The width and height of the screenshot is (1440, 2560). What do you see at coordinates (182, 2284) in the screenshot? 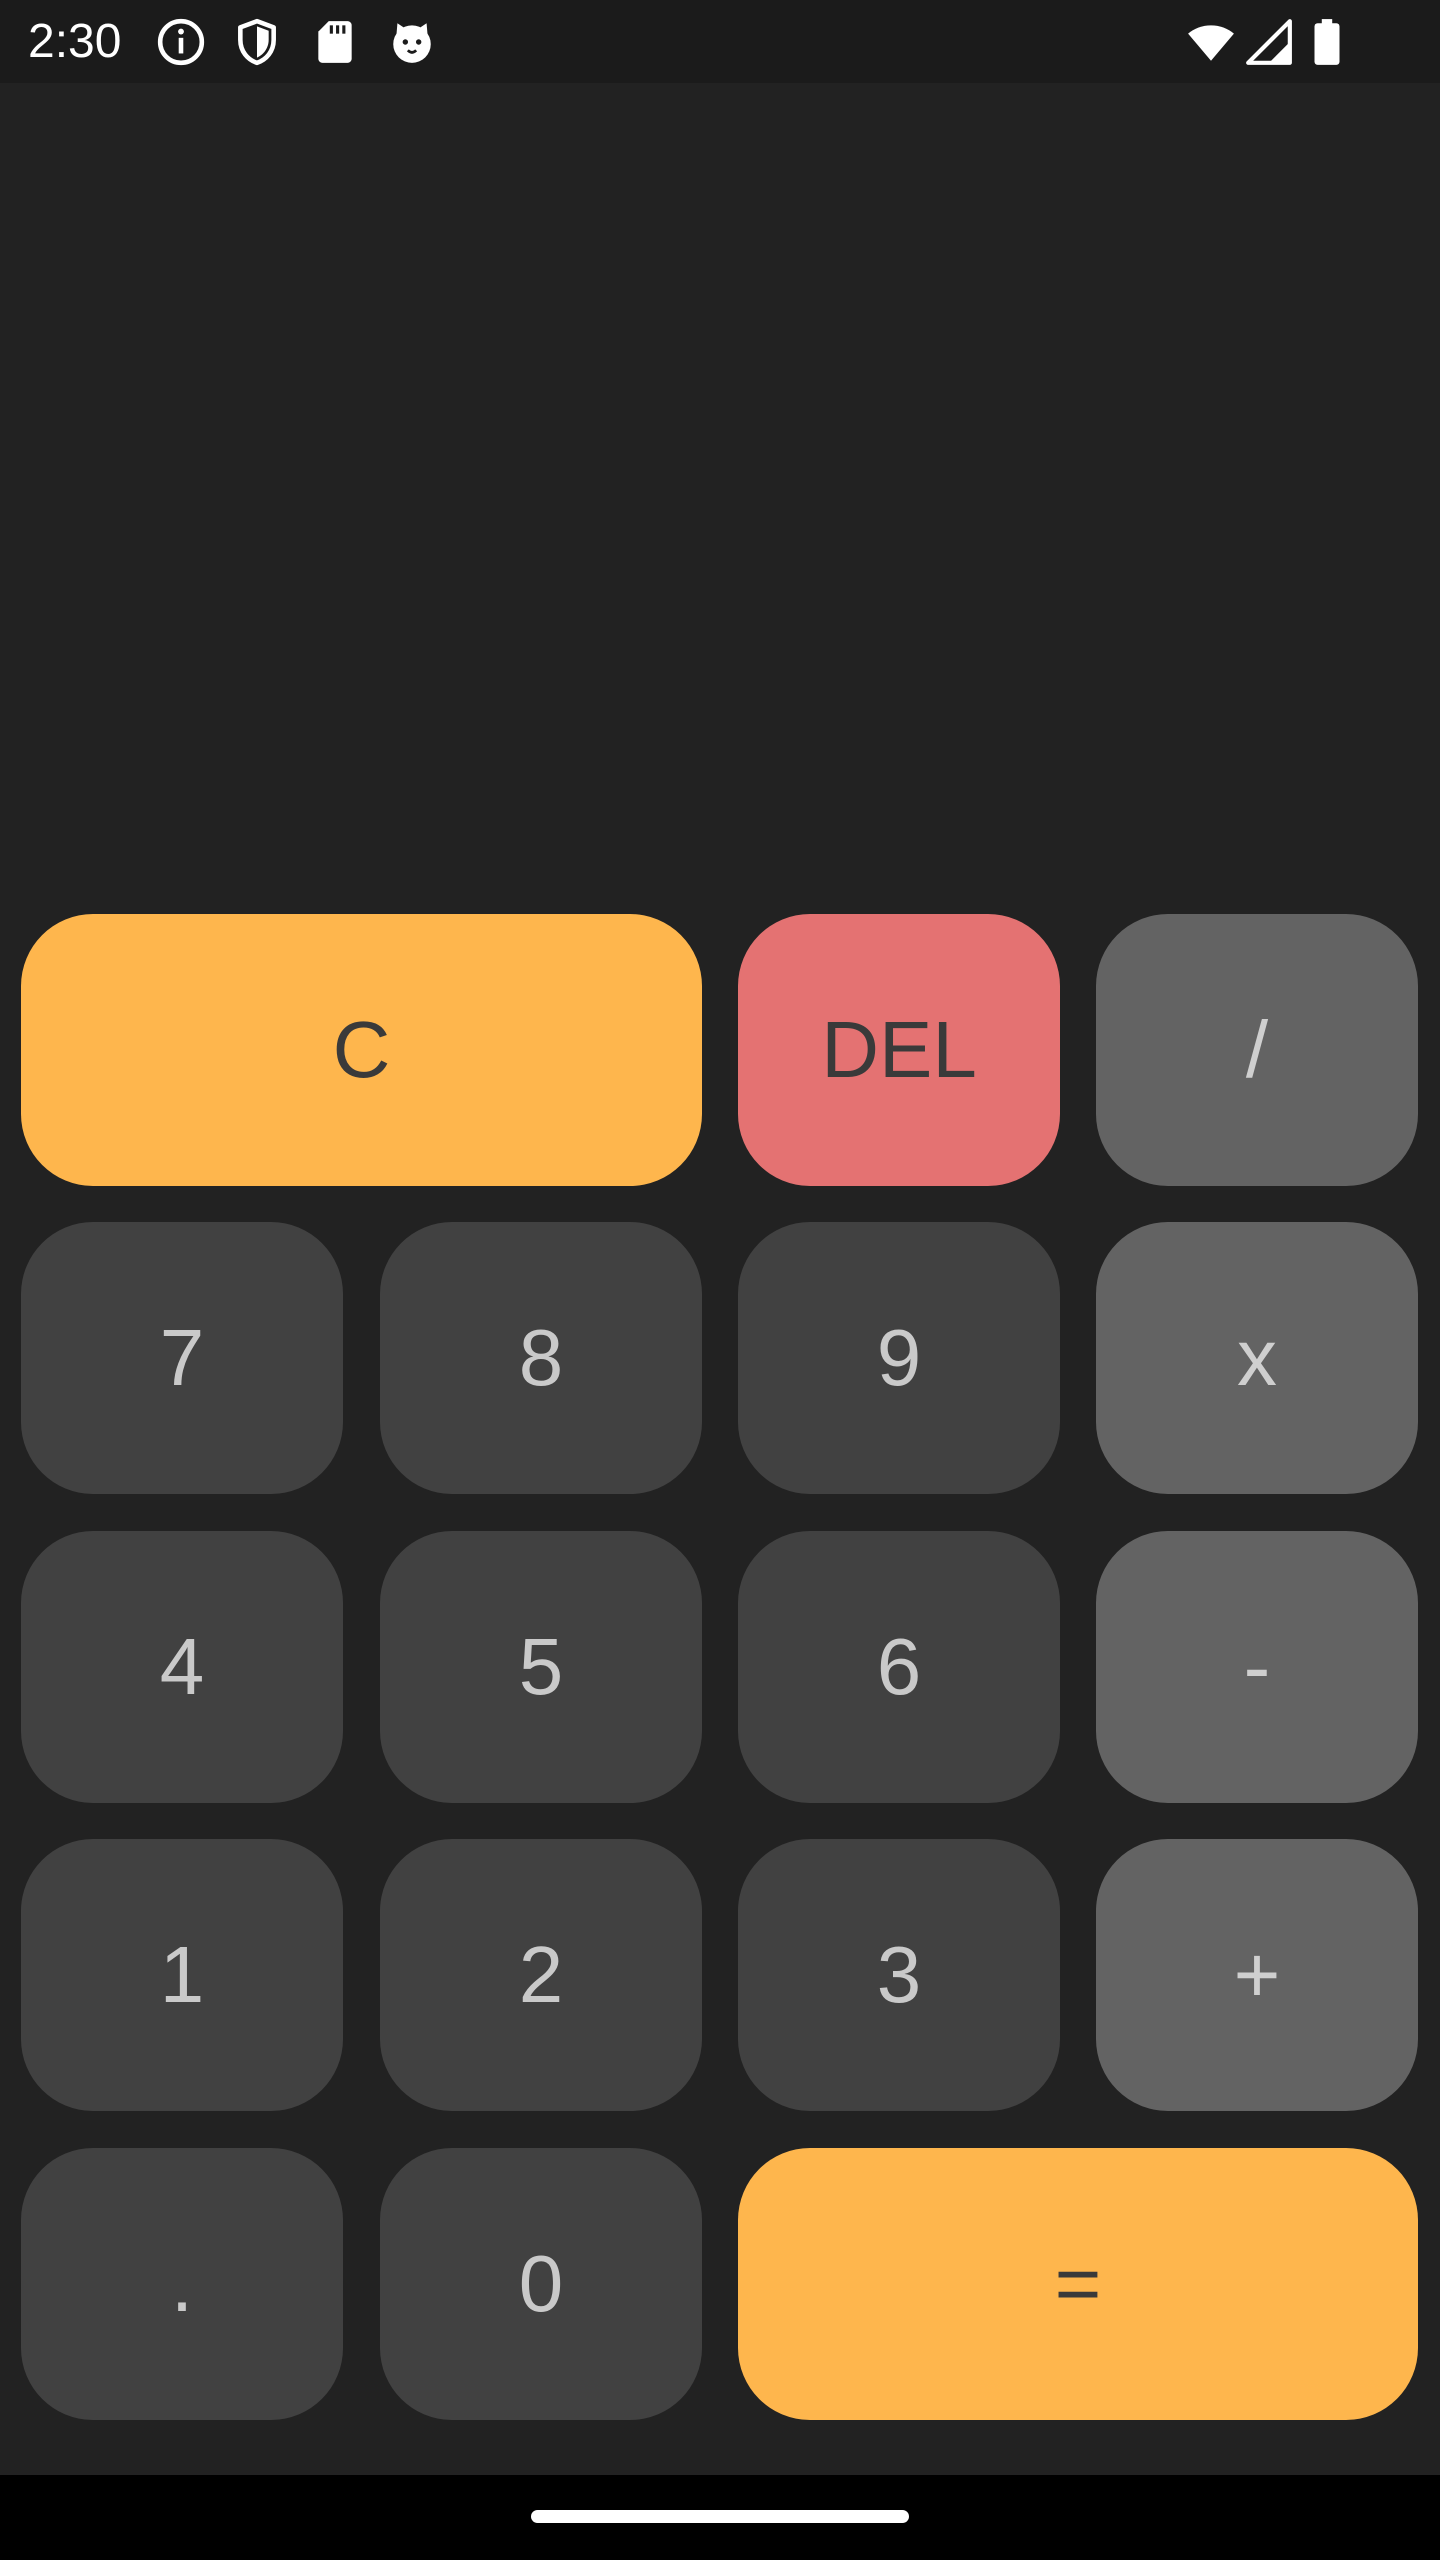
I see `decimal-button: .` at bounding box center [182, 2284].